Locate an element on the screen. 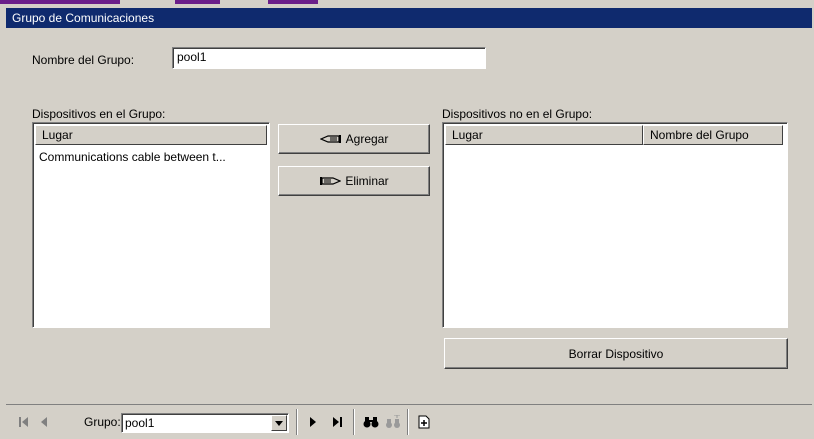 The width and height of the screenshot is (814, 439). in-group-label: Dispositivos en el Grupo: is located at coordinates (99, 114).